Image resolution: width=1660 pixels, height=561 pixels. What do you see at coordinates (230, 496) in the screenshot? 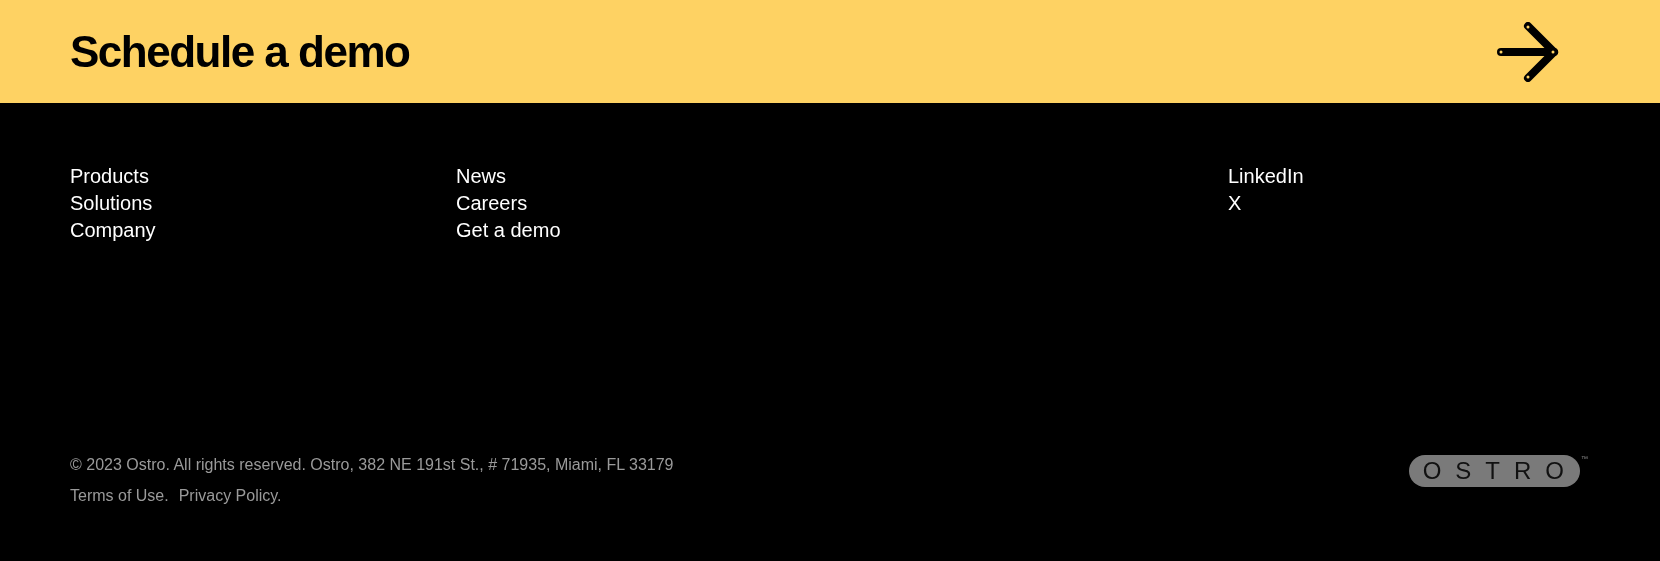
I see `legal-link: Privacy Policy.` at bounding box center [230, 496].